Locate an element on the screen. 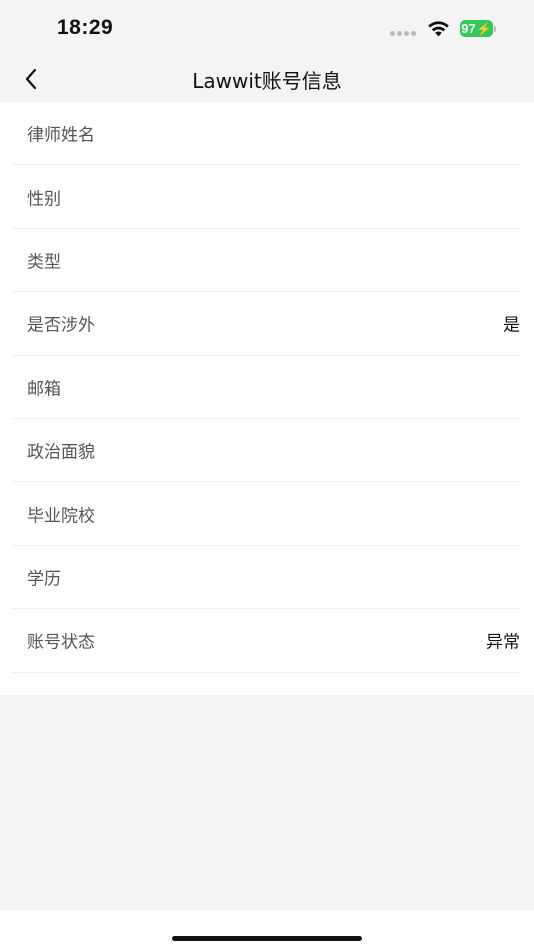 This screenshot has width=534, height=950. field-label: 性别 is located at coordinates (44, 199).